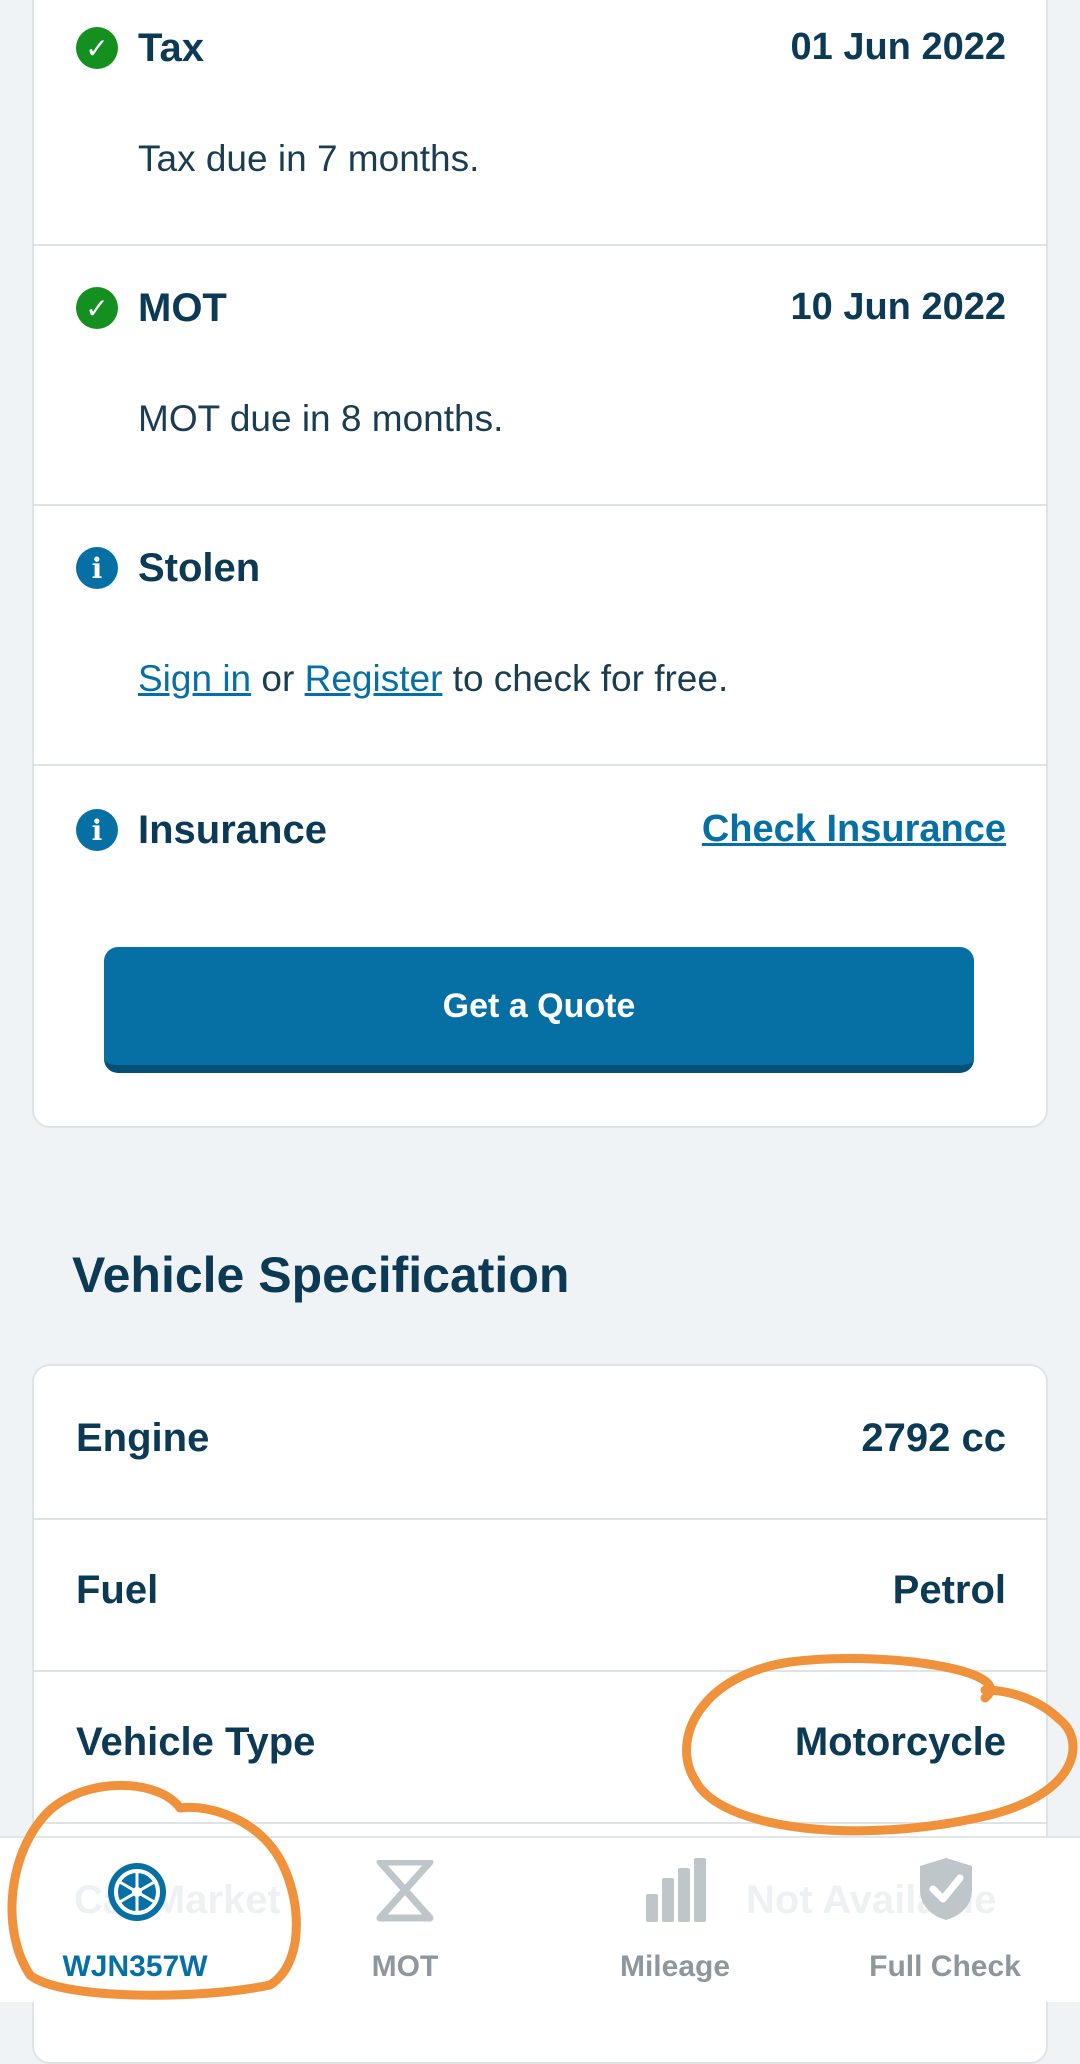  What do you see at coordinates (898, 47) in the screenshot?
I see `tax-date: 01 Jun 2022` at bounding box center [898, 47].